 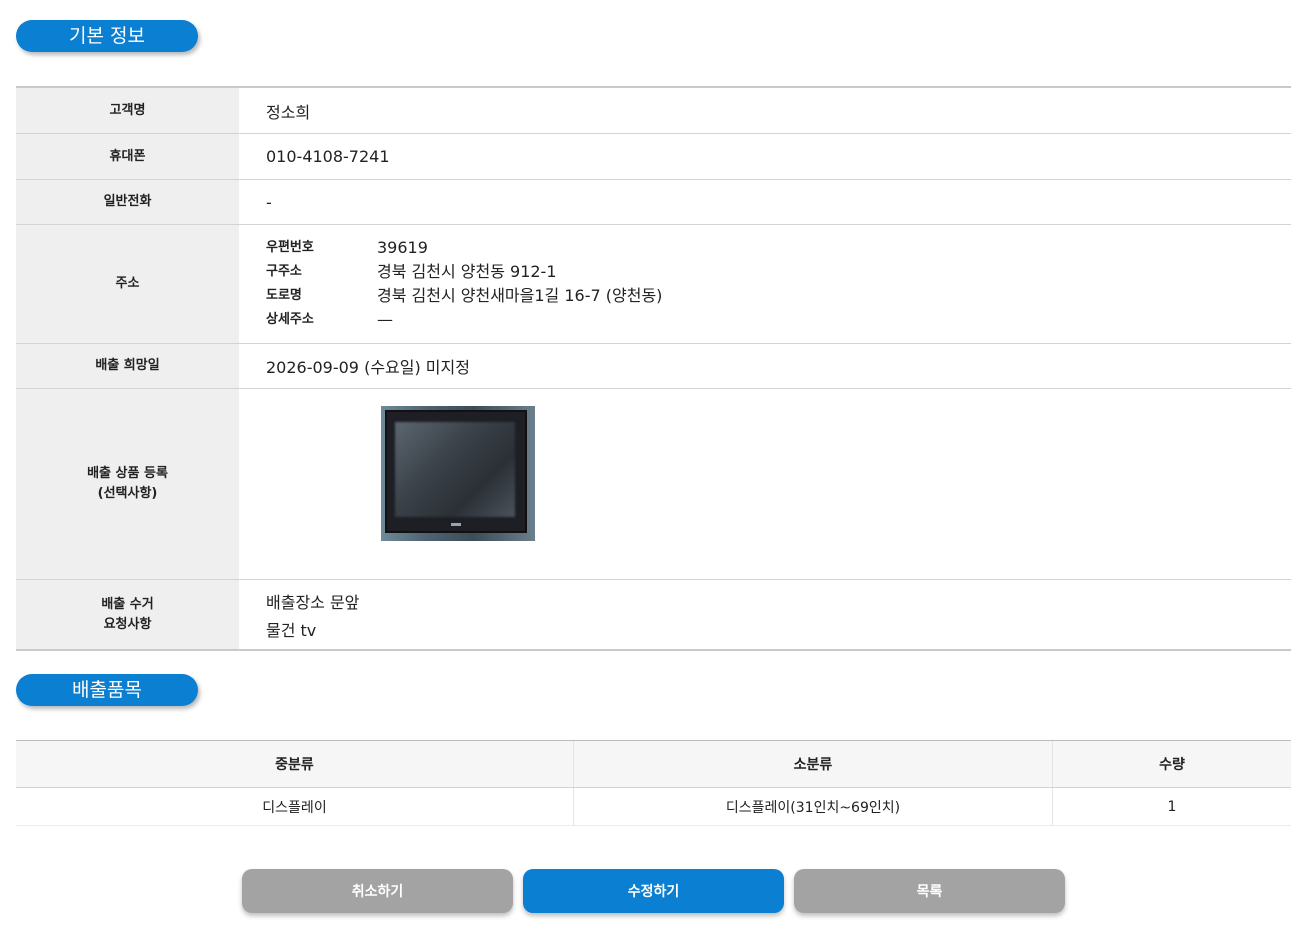 I want to click on product-photo-thumbnail, so click(x=458, y=473).